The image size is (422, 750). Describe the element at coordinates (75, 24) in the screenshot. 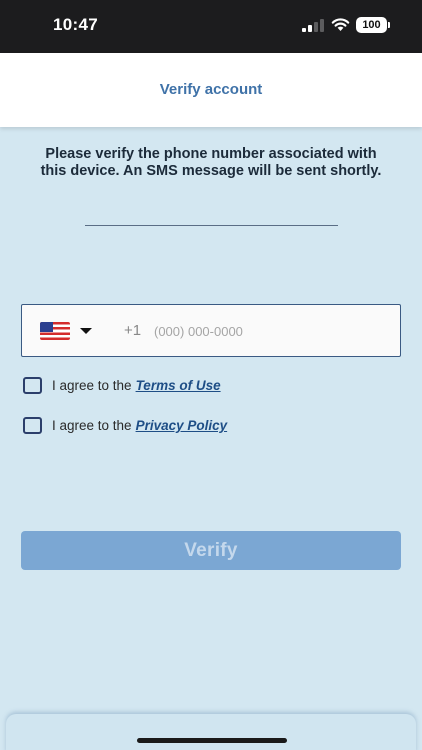

I see `status-time: 10:47` at that location.